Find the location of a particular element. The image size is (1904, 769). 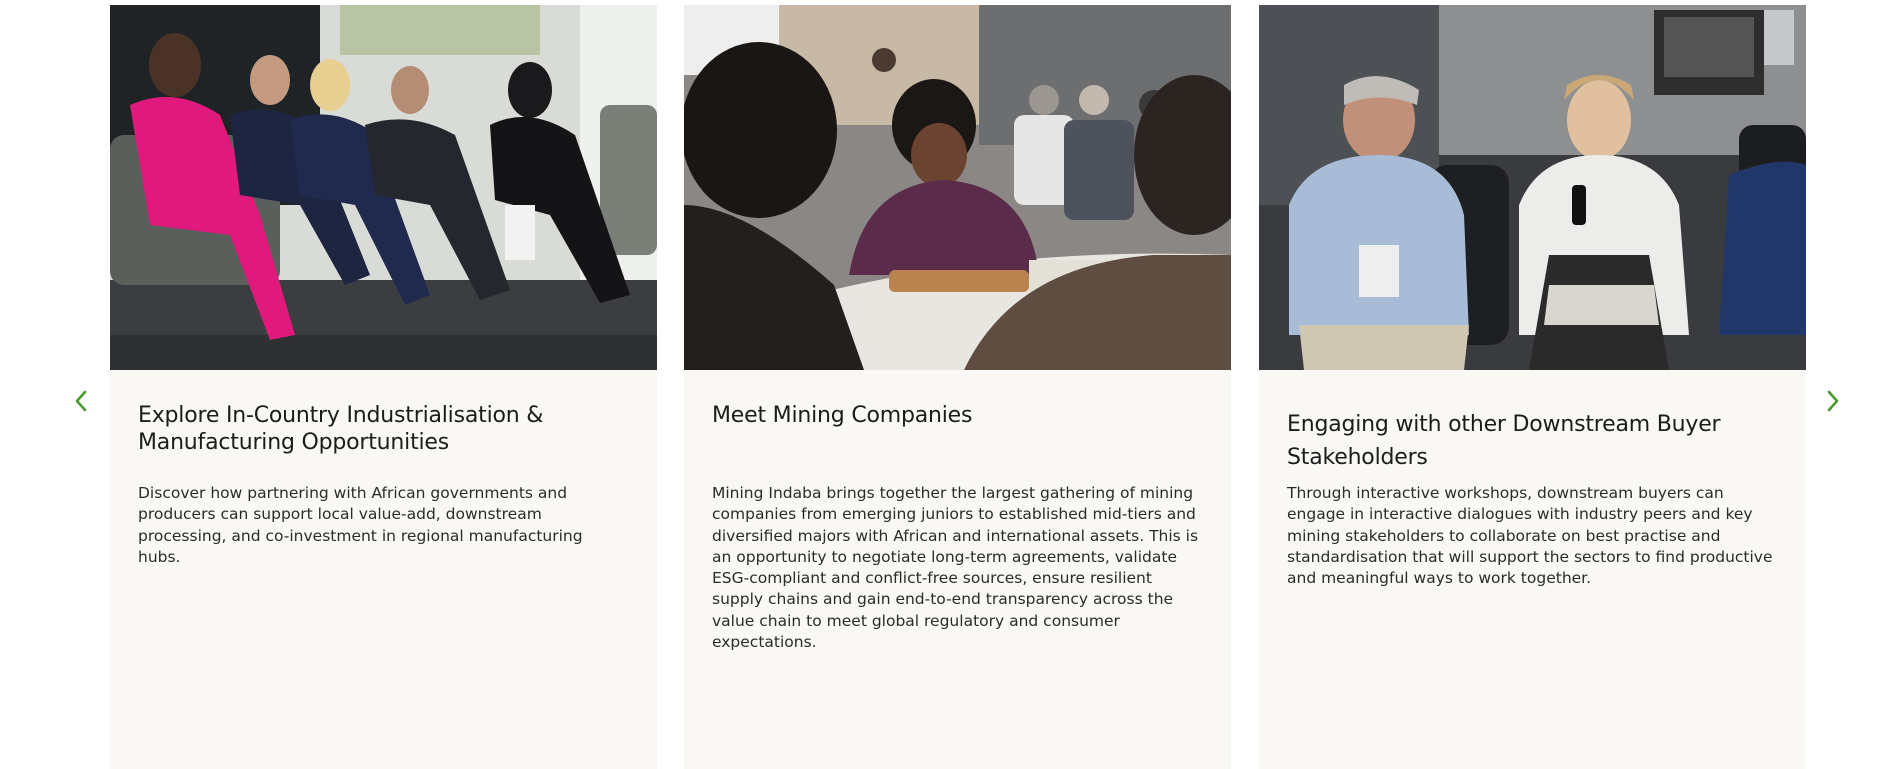

carousel-next-button is located at coordinates (1833, 401).